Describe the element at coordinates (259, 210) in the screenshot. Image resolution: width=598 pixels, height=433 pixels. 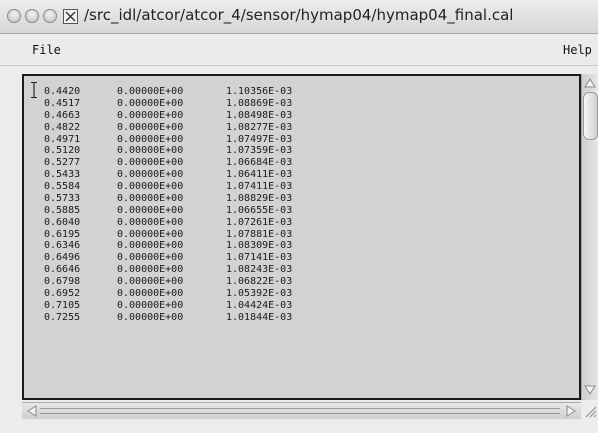
I see `gain-value: 1.06655E-03` at that location.